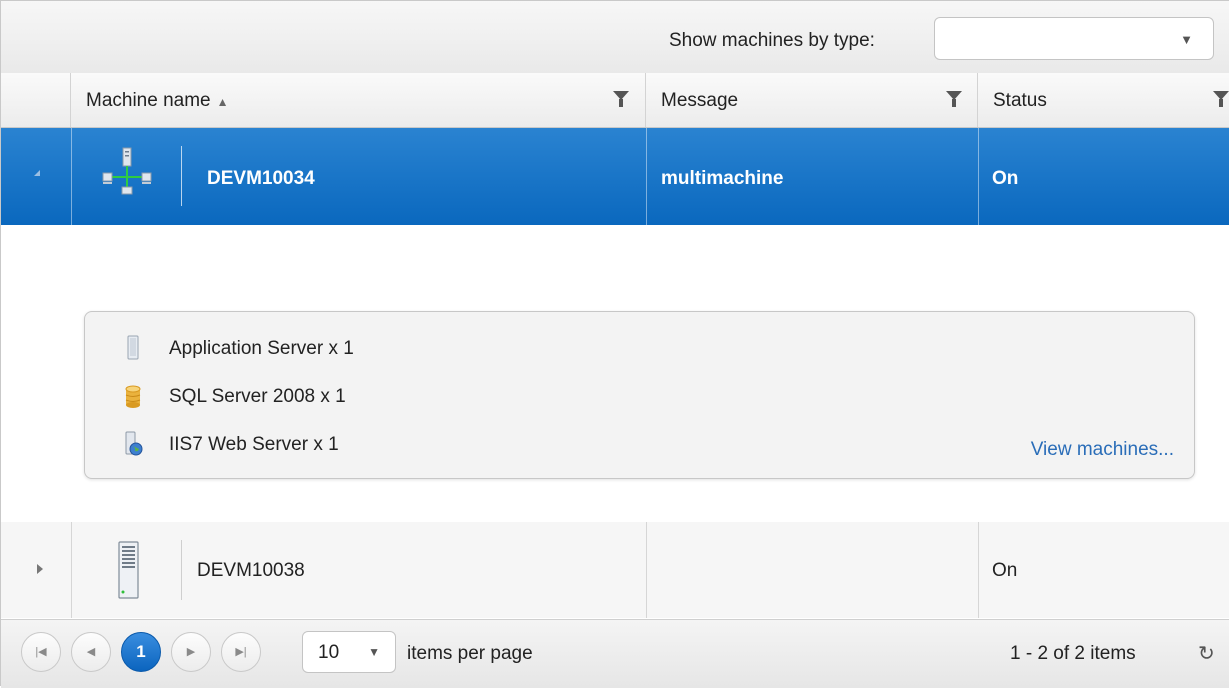 This screenshot has width=1229, height=688. Describe the element at coordinates (358, 100) in the screenshot. I see `column-header-machine-name: Machine name ▲` at that location.